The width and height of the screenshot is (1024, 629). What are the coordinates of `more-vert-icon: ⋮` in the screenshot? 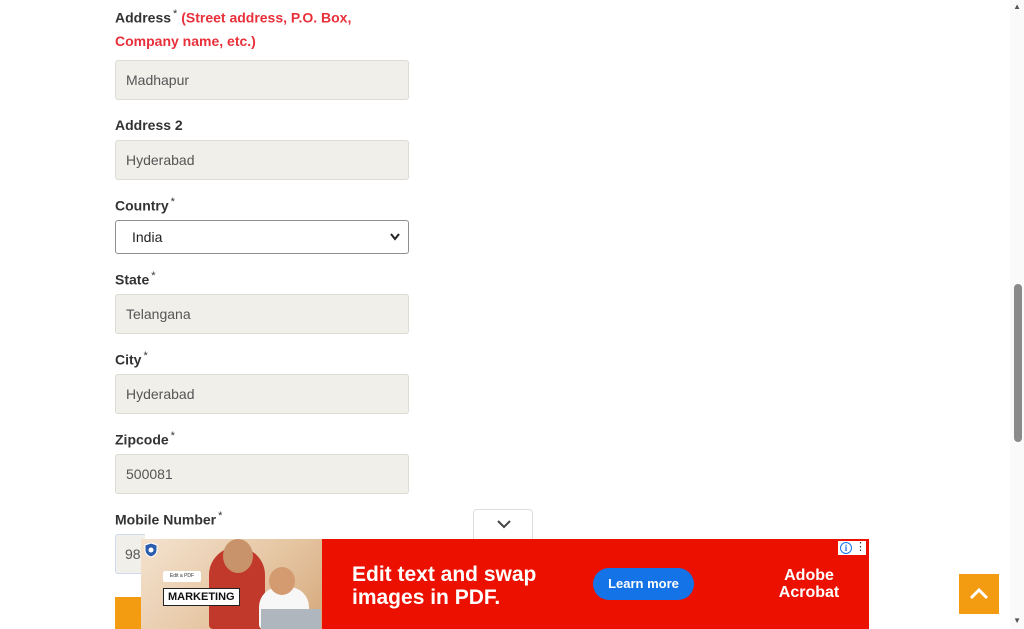 It's located at (860, 547).